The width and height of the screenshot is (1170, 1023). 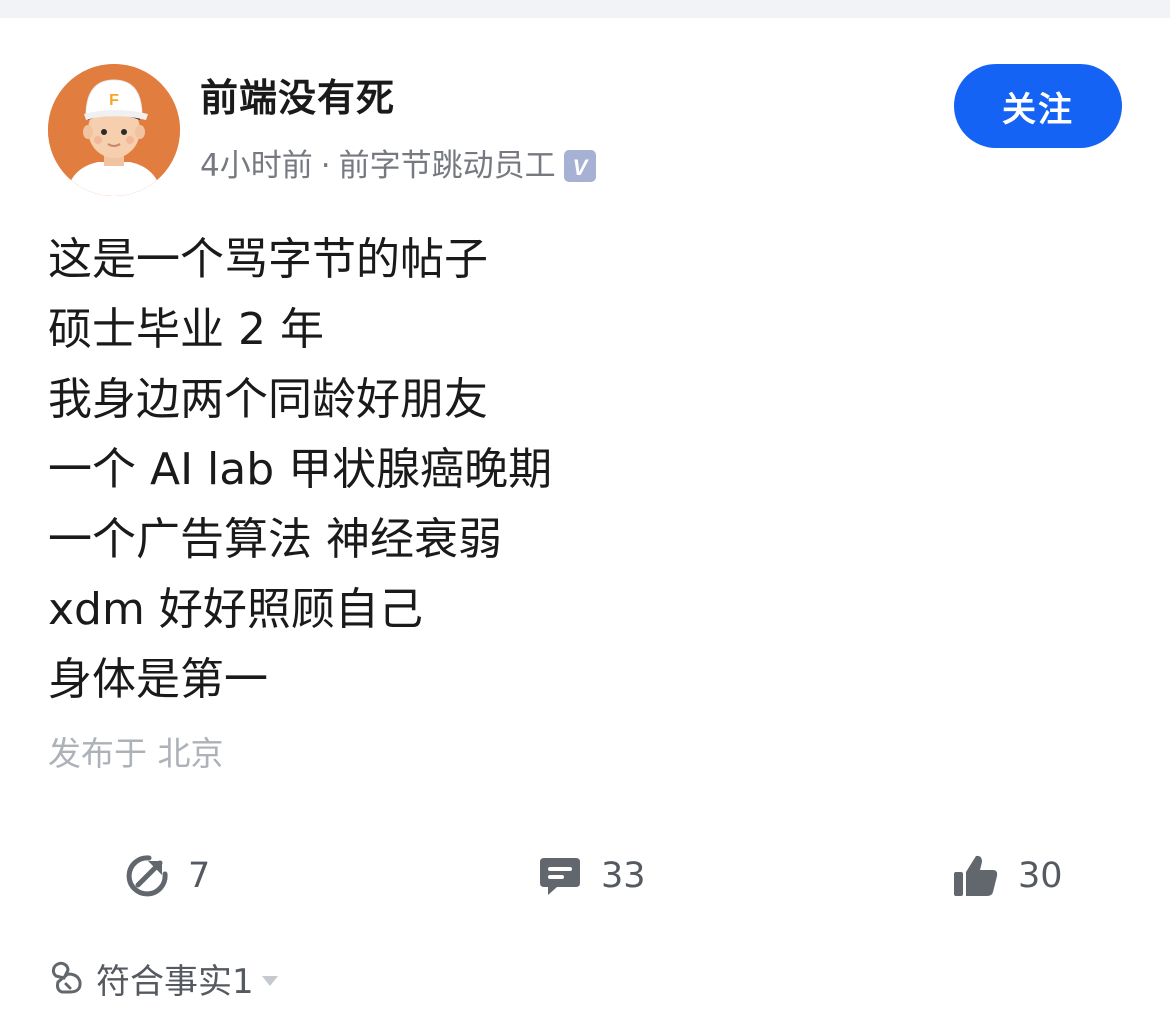 I want to click on avatar-illustration: F, so click(x=114, y=130).